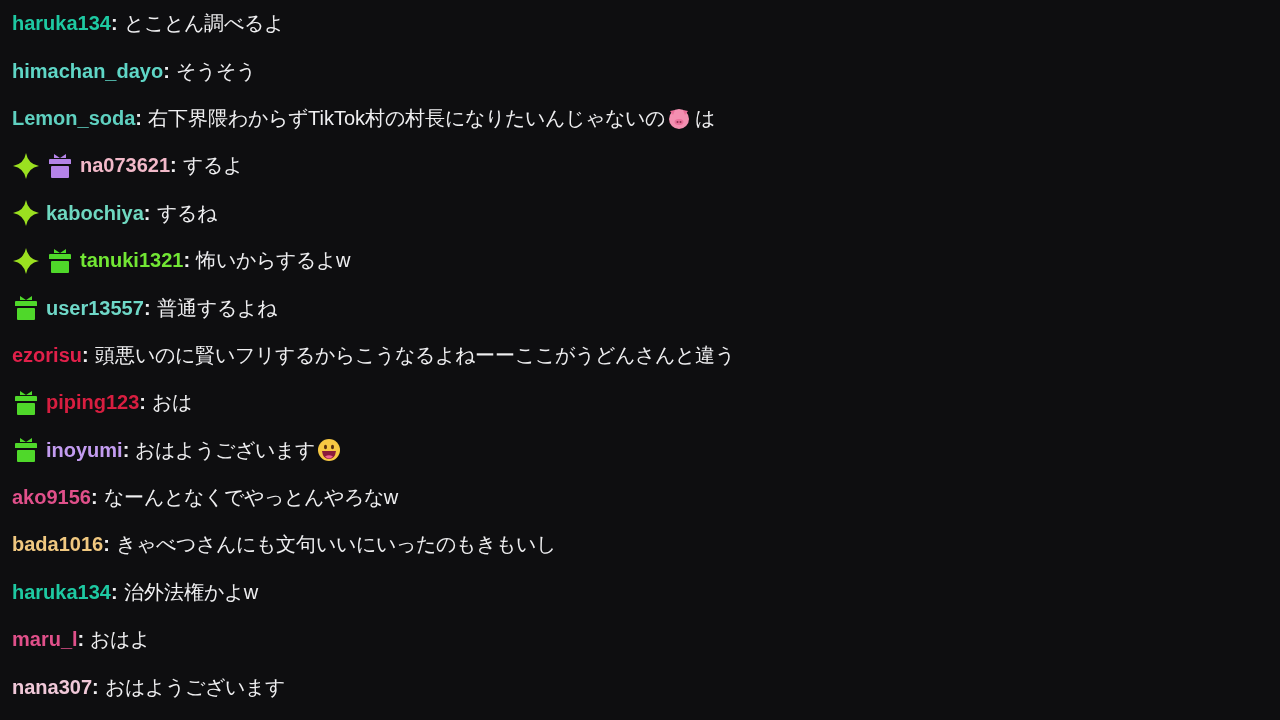 Image resolution: width=1280 pixels, height=720 pixels. Describe the element at coordinates (95, 213) in the screenshot. I see `username: kabochiya` at that location.